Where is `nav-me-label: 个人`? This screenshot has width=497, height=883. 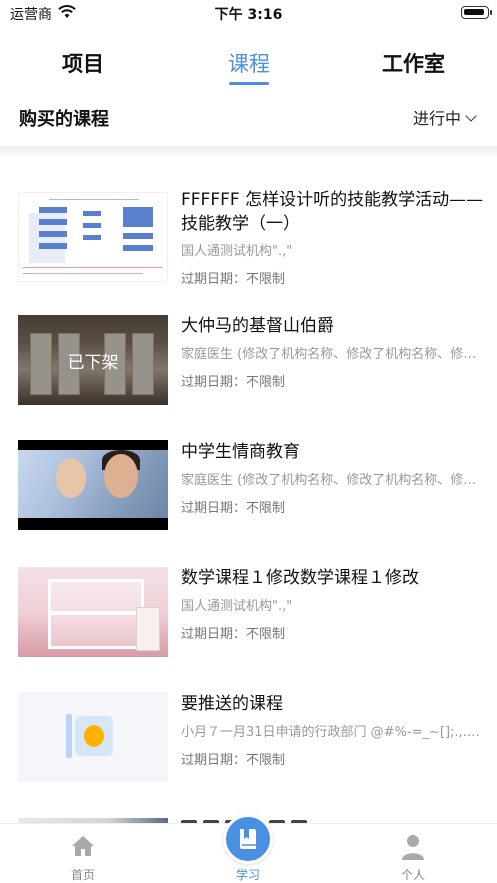 nav-me-label: 个人 is located at coordinates (412, 875).